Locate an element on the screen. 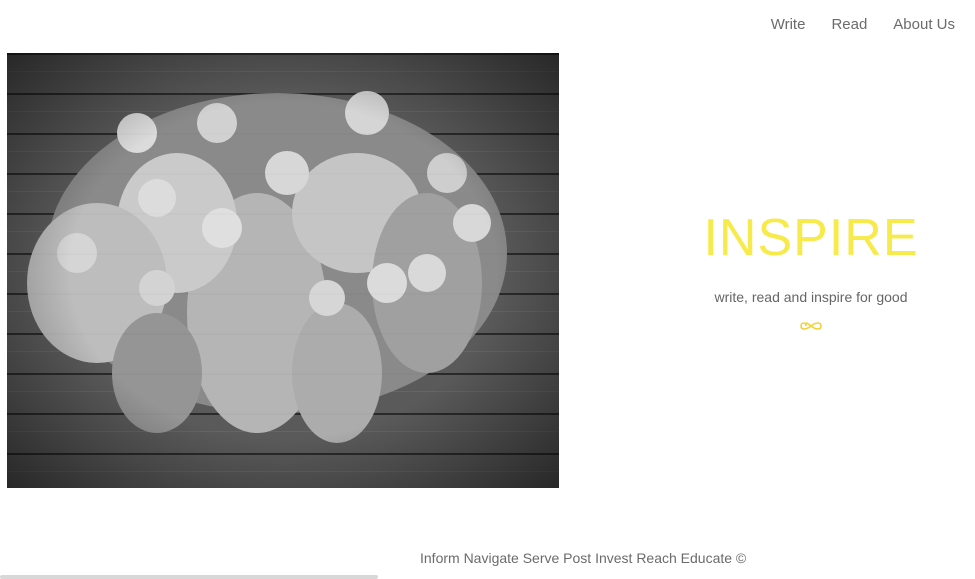 This screenshot has height=579, width=975. nav-read-link: Read is located at coordinates (849, 24).